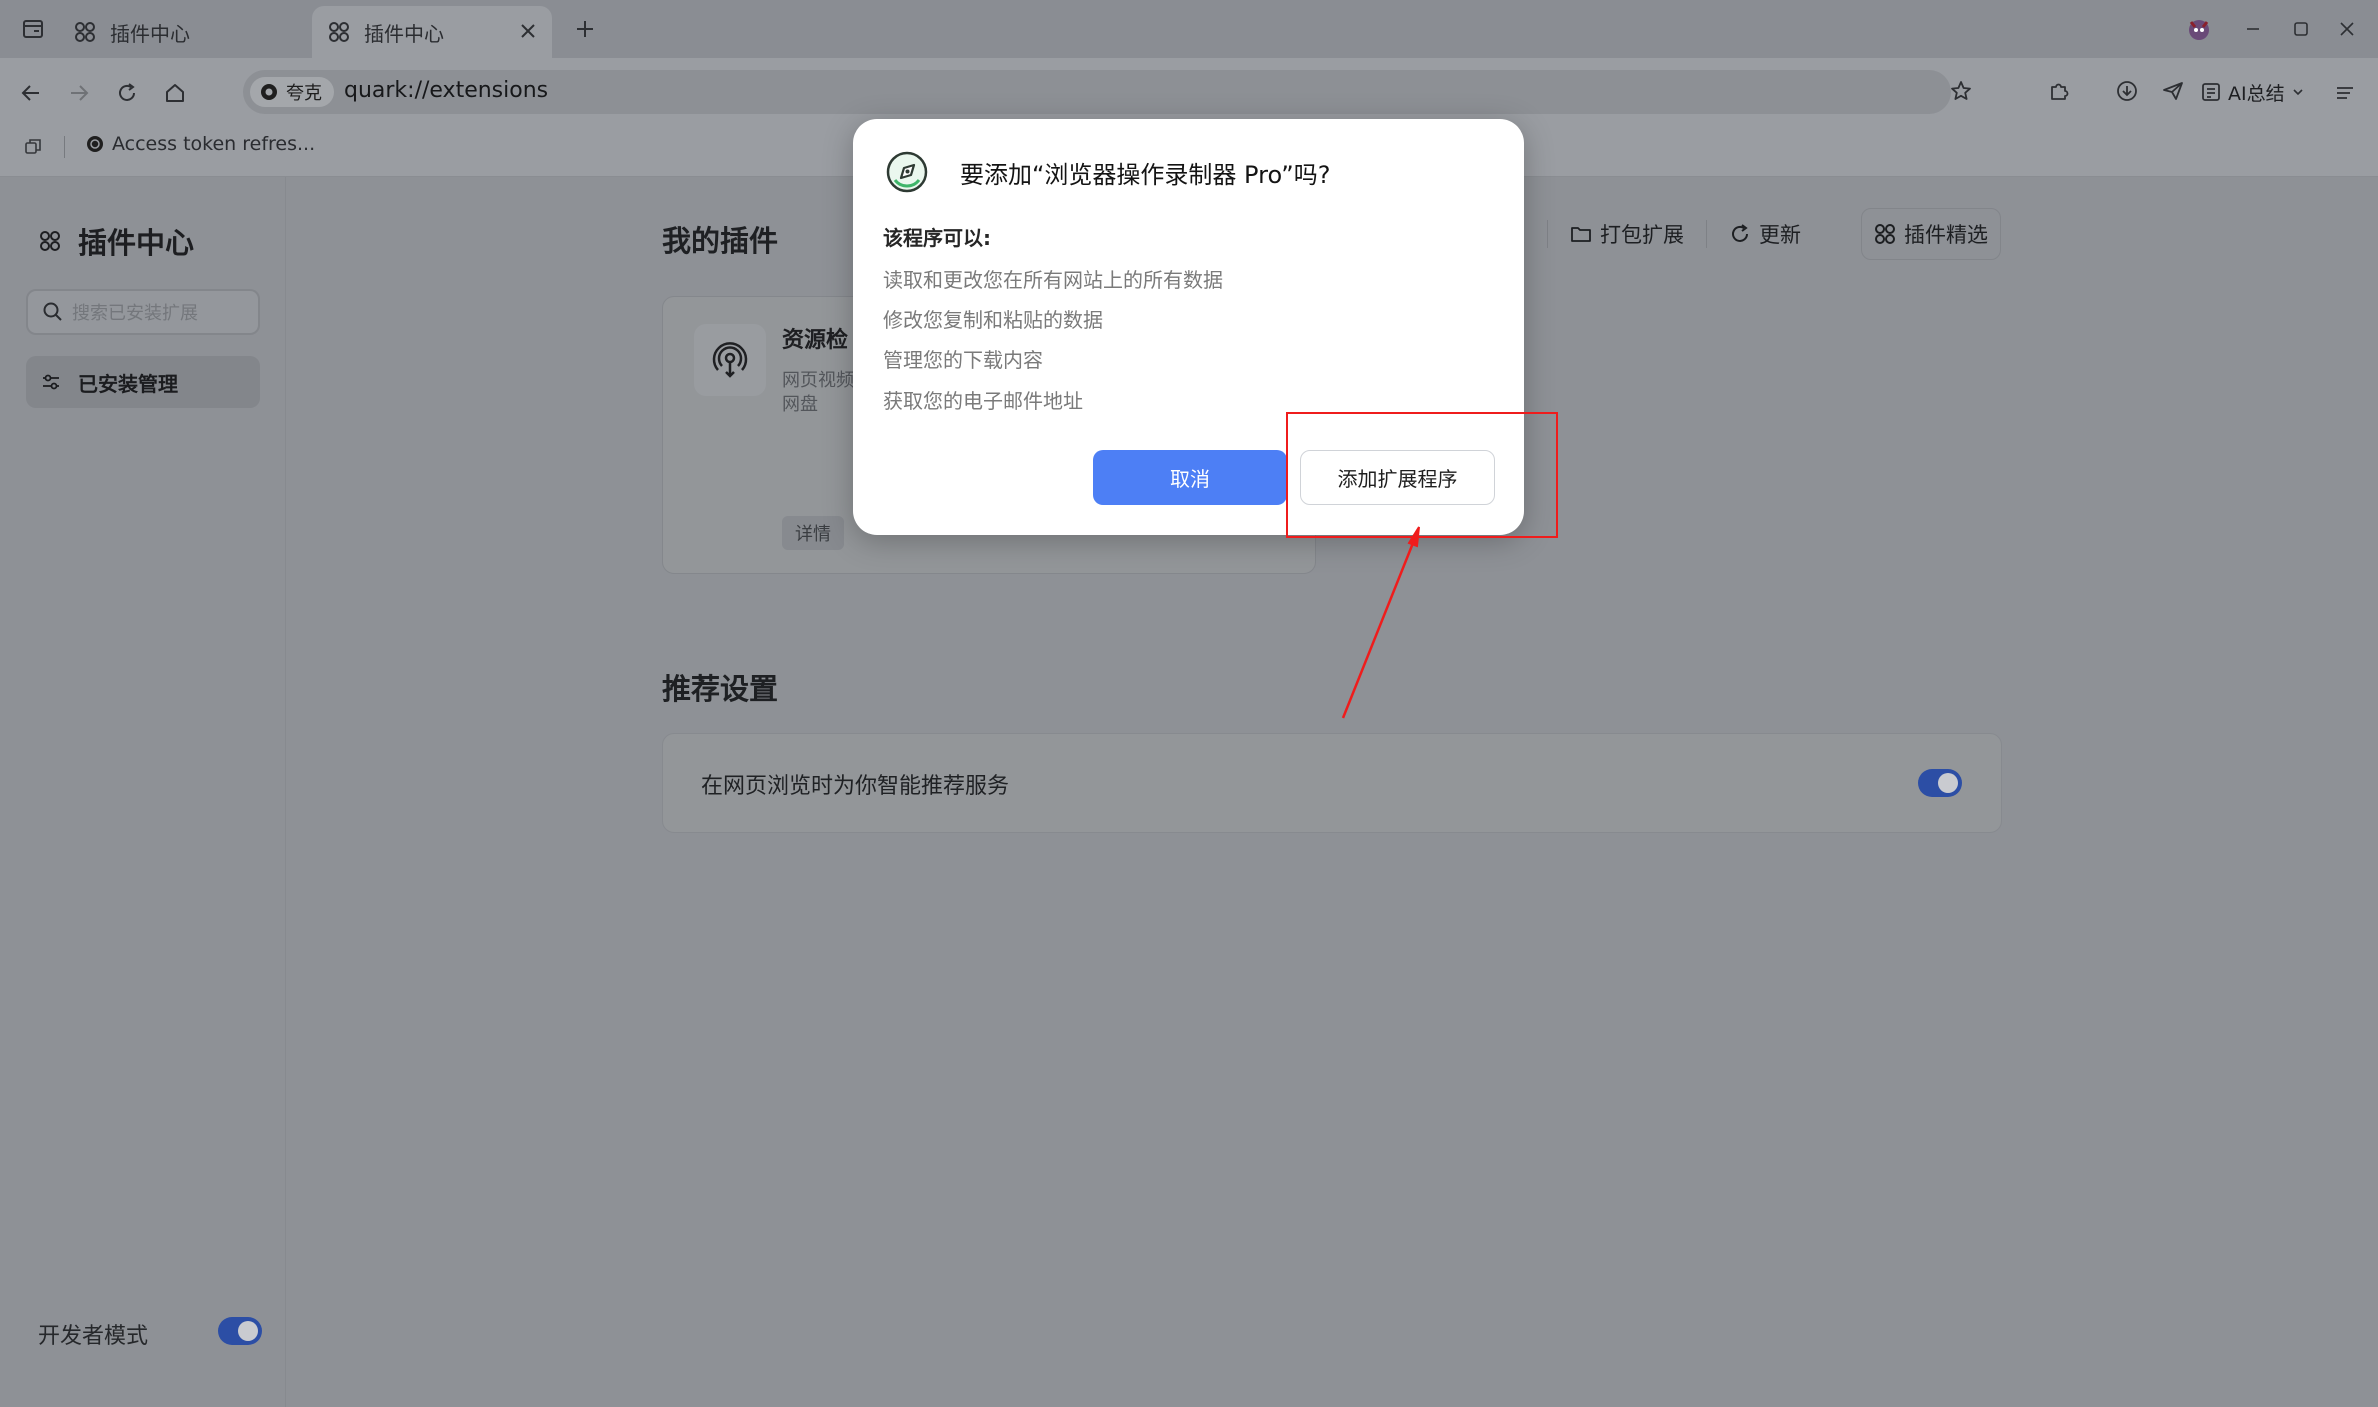 This screenshot has width=2378, height=1407. Describe the element at coordinates (1053, 280) in the screenshot. I see `permission-item: 读取和更改您在所有网站上的所有数据` at that location.